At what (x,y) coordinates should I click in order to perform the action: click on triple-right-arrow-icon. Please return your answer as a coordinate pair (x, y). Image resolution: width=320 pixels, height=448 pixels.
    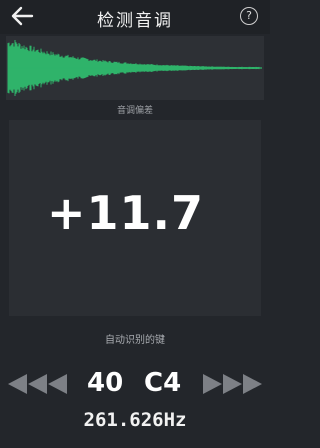
    Looking at the image, I should click on (232, 384).